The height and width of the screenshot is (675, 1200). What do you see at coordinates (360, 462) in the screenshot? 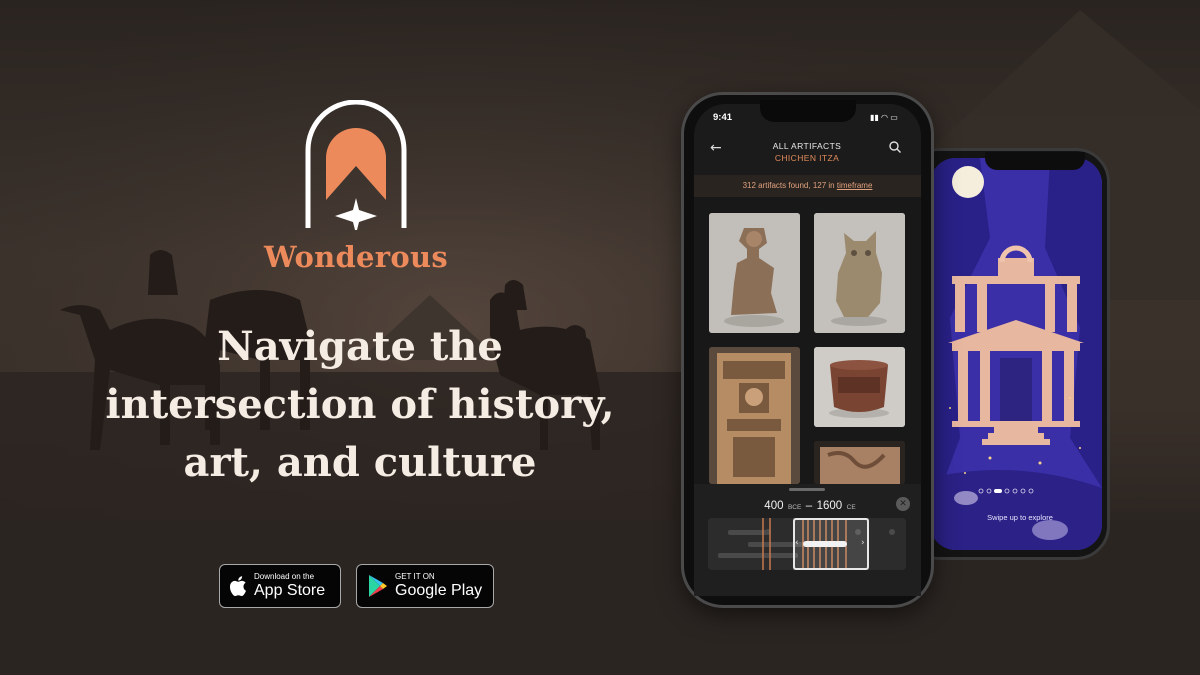
I see `headline-line-3: art, and culture` at bounding box center [360, 462].